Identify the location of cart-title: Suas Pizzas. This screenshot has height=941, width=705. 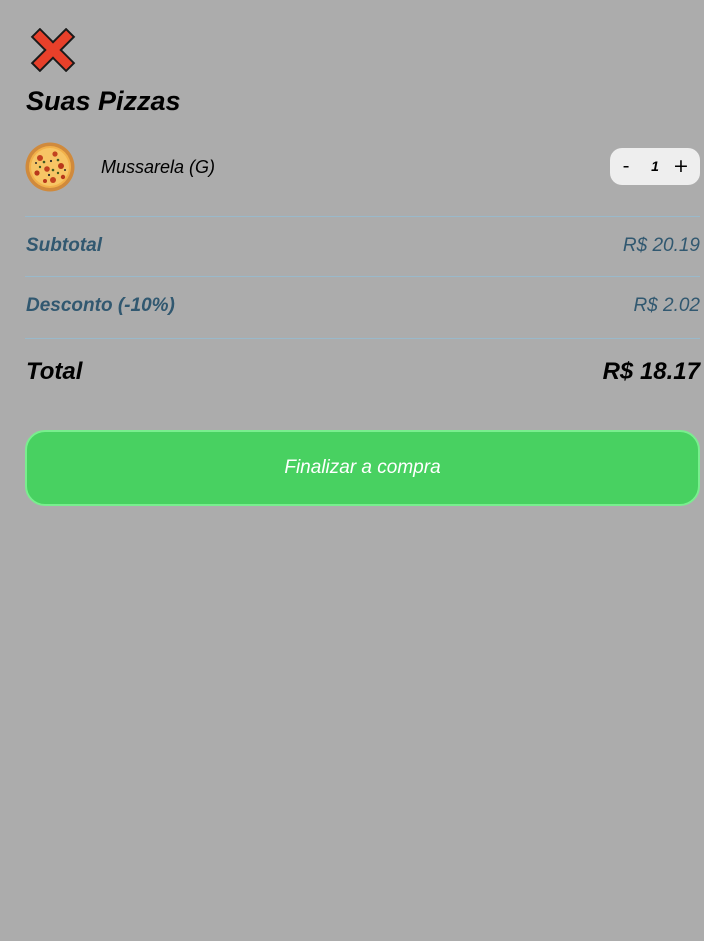
(103, 101).